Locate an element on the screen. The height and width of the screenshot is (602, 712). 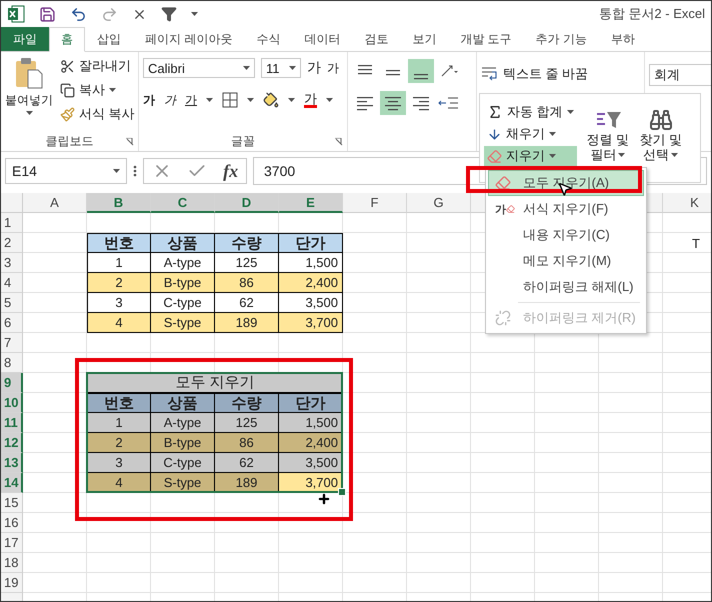
table-title: 모두 지우기 is located at coordinates (215, 383).